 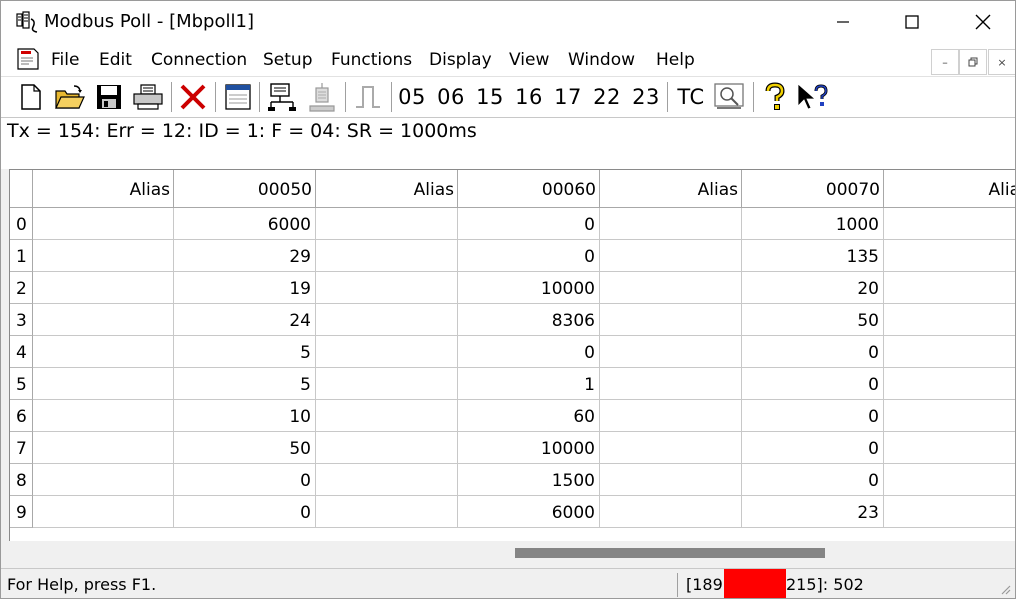 I want to click on pulse-button, so click(x=368, y=97).